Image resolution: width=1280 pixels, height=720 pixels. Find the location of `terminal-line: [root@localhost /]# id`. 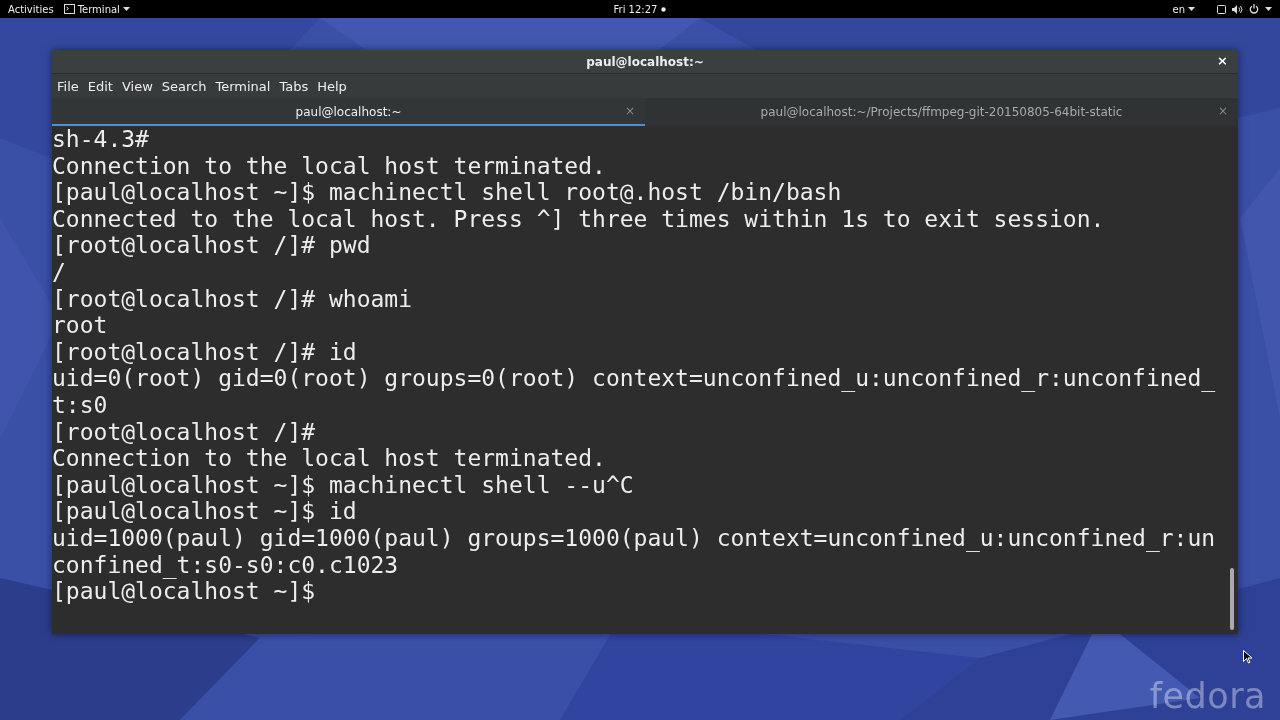

terminal-line: [root@localhost /]# id is located at coordinates (205, 352).